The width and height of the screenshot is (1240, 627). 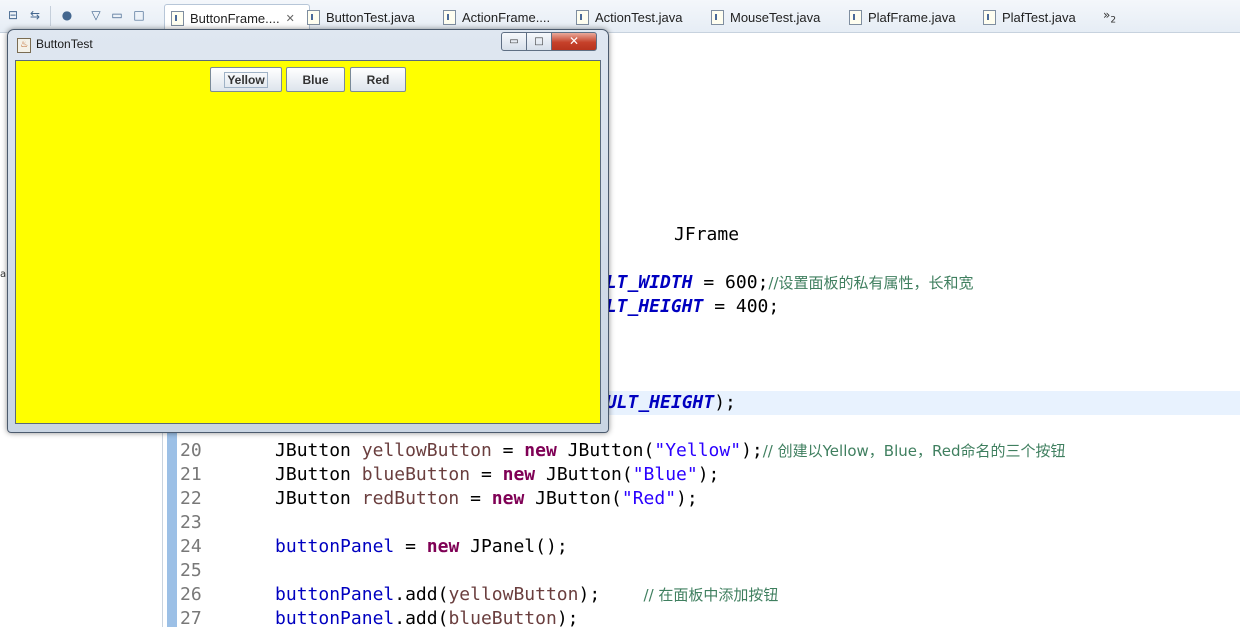 I want to click on code-line-height: ULT_HEIGHT = 400;, so click(x=687, y=307).